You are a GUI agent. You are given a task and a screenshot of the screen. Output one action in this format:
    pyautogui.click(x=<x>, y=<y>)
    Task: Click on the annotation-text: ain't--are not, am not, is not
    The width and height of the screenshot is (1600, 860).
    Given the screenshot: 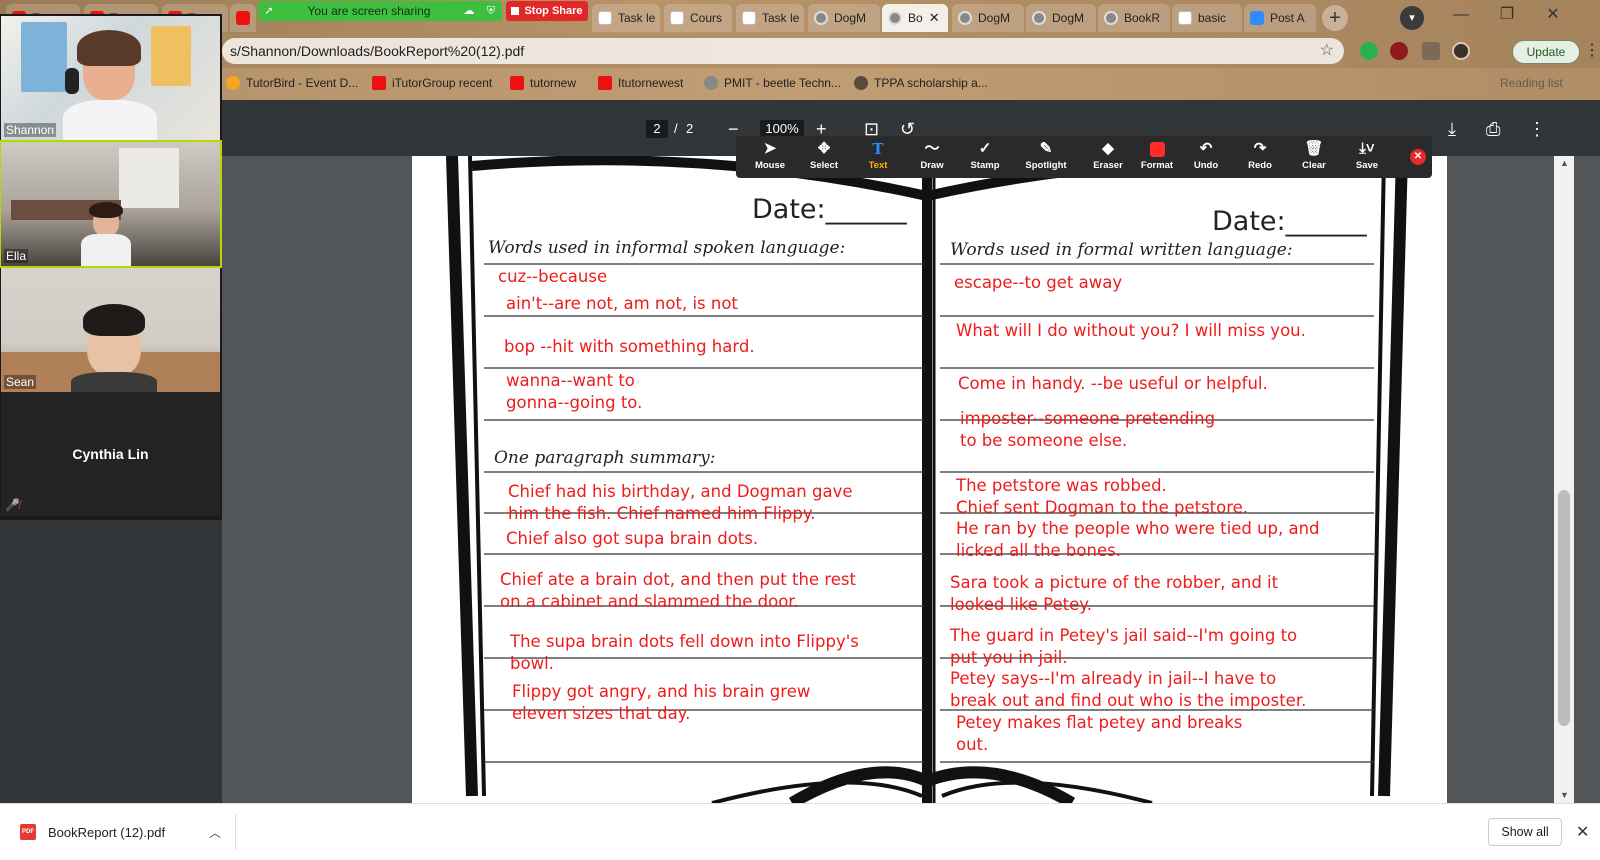 What is the action you would take?
    pyautogui.click(x=622, y=304)
    